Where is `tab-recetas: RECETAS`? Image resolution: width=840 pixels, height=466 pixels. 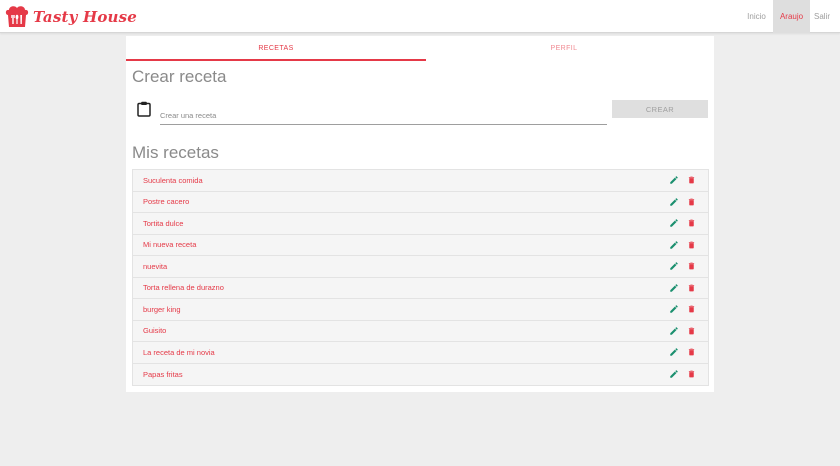
tab-recetas: RECETAS is located at coordinates (276, 48).